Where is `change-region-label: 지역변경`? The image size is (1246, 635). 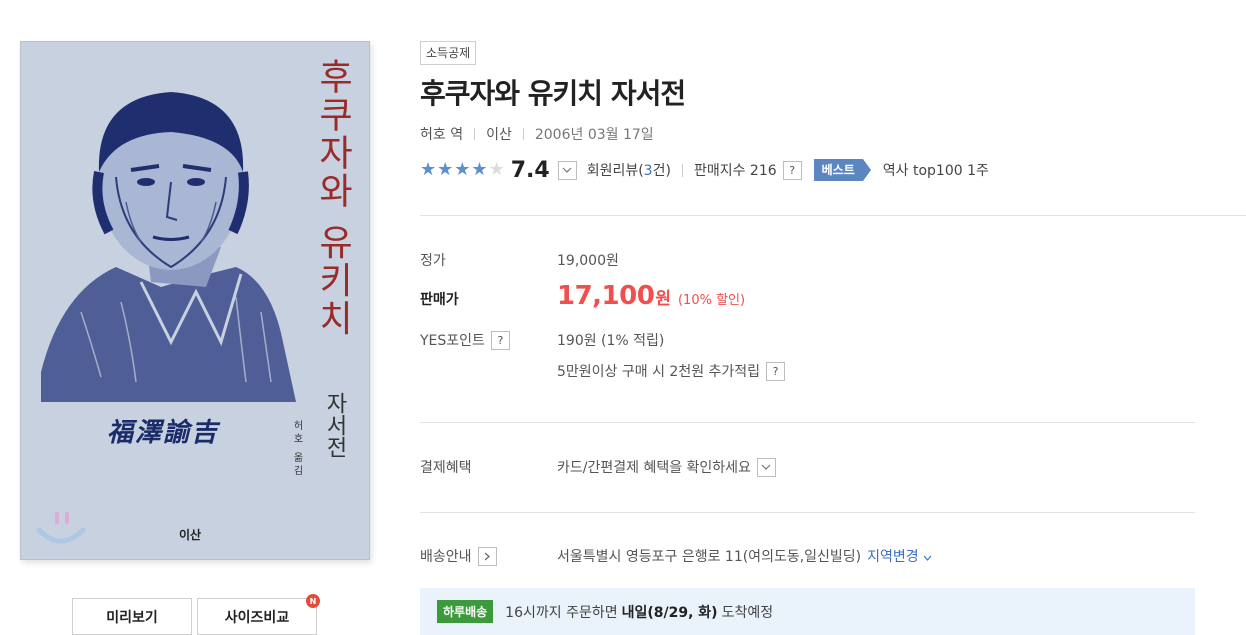 change-region-label: 지역변경 is located at coordinates (893, 557).